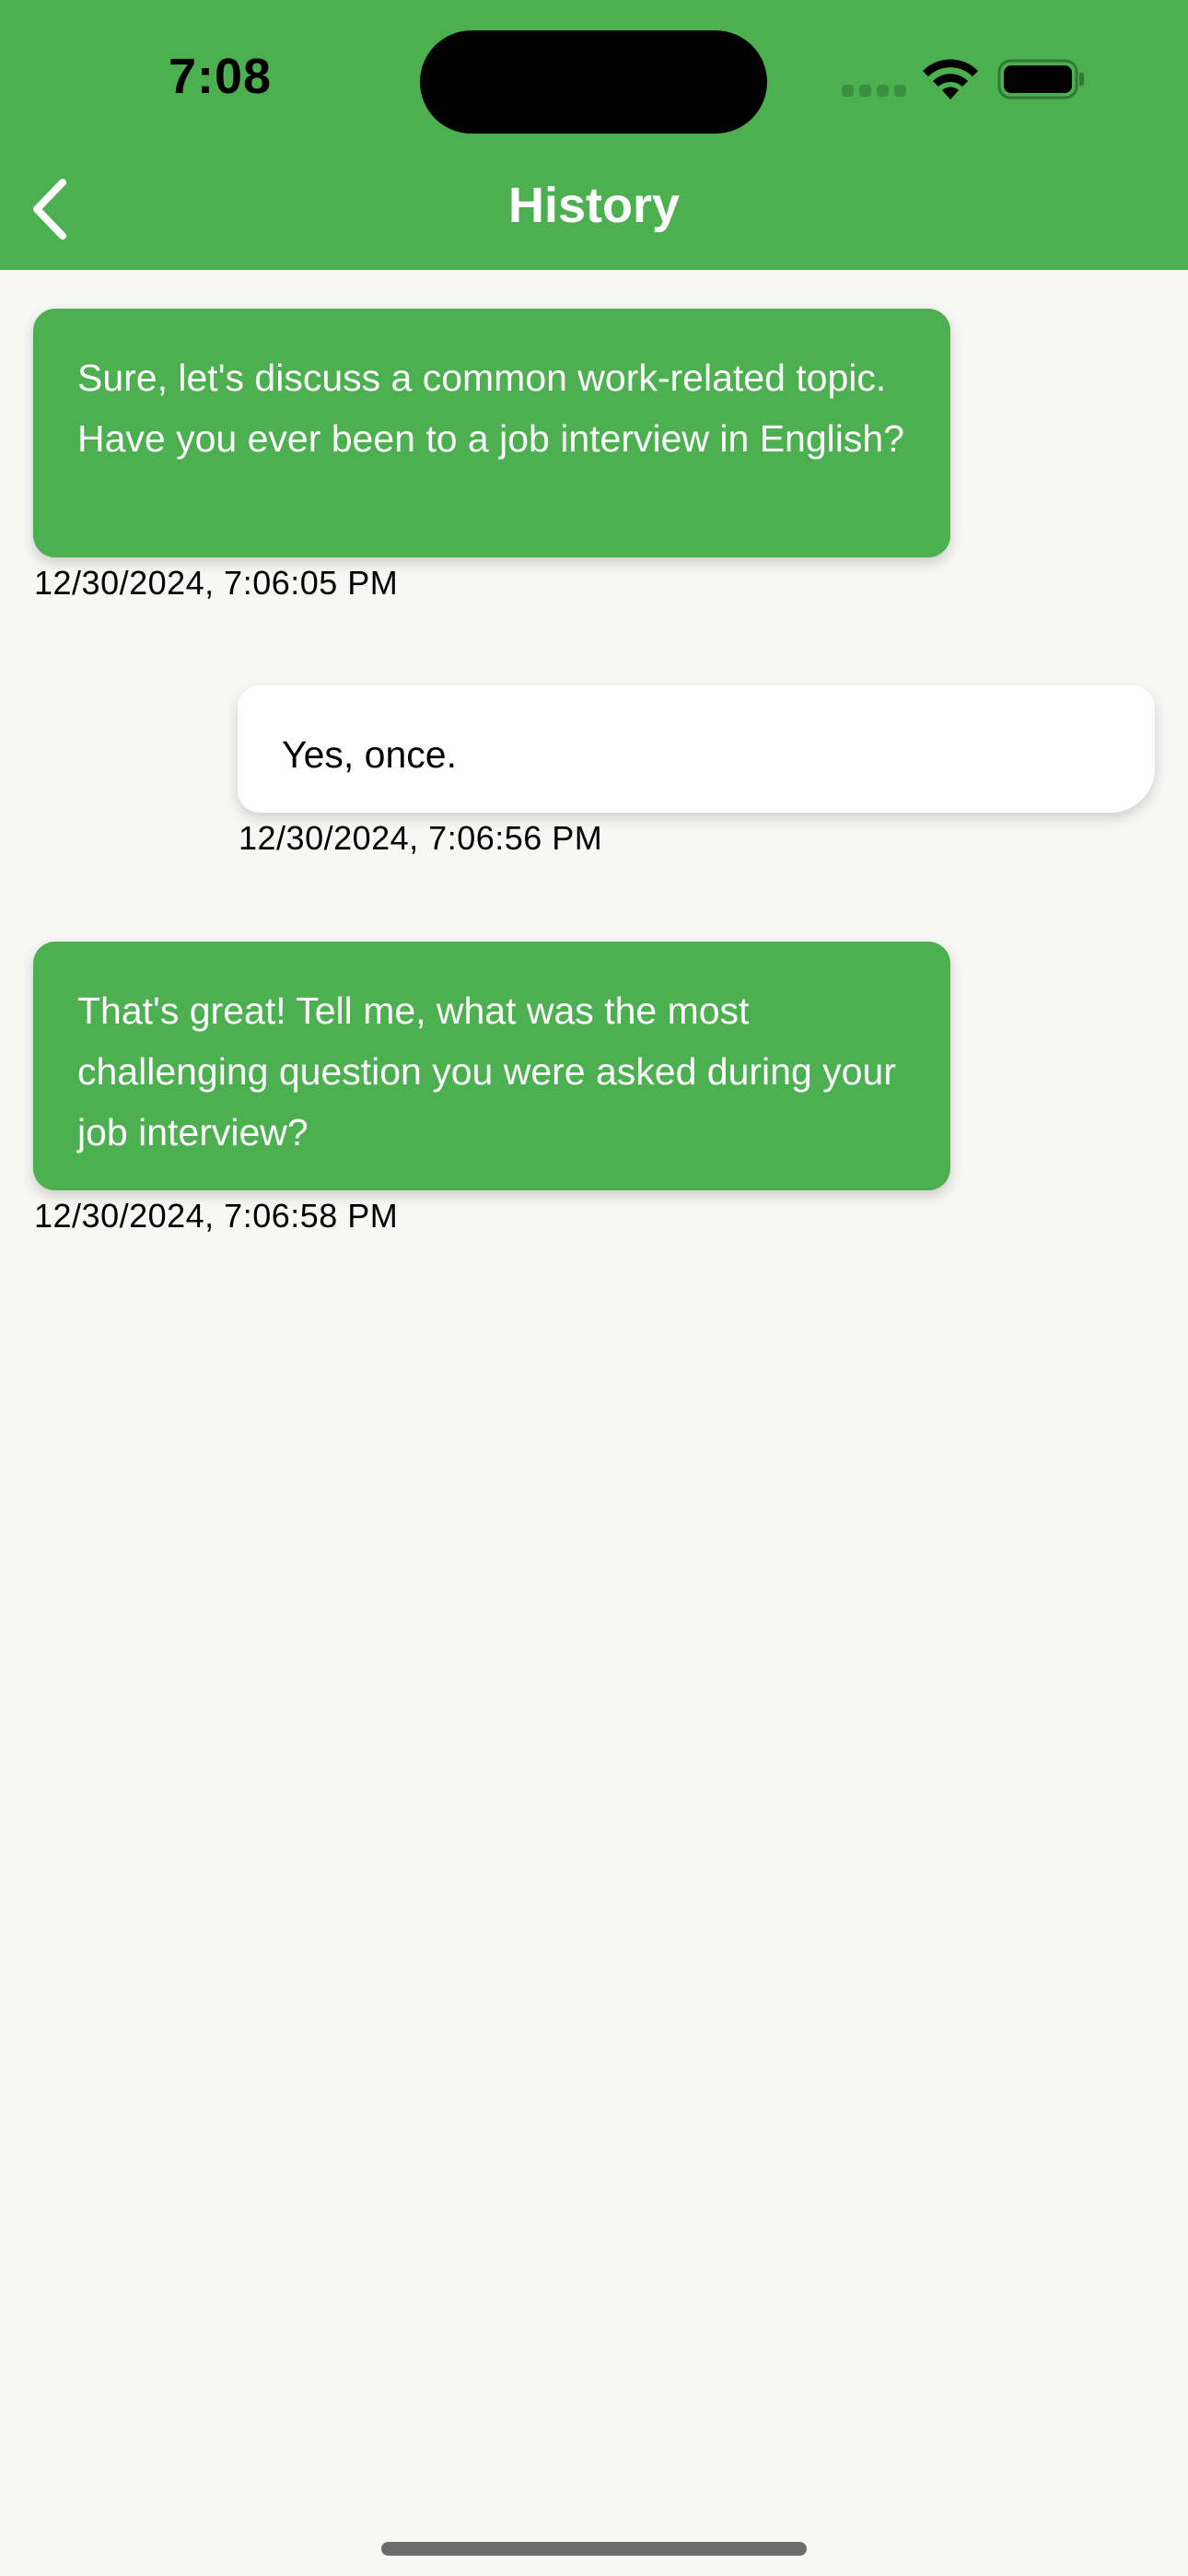 The width and height of the screenshot is (1188, 2576). What do you see at coordinates (874, 91) in the screenshot?
I see `cellular-signal-icon` at bounding box center [874, 91].